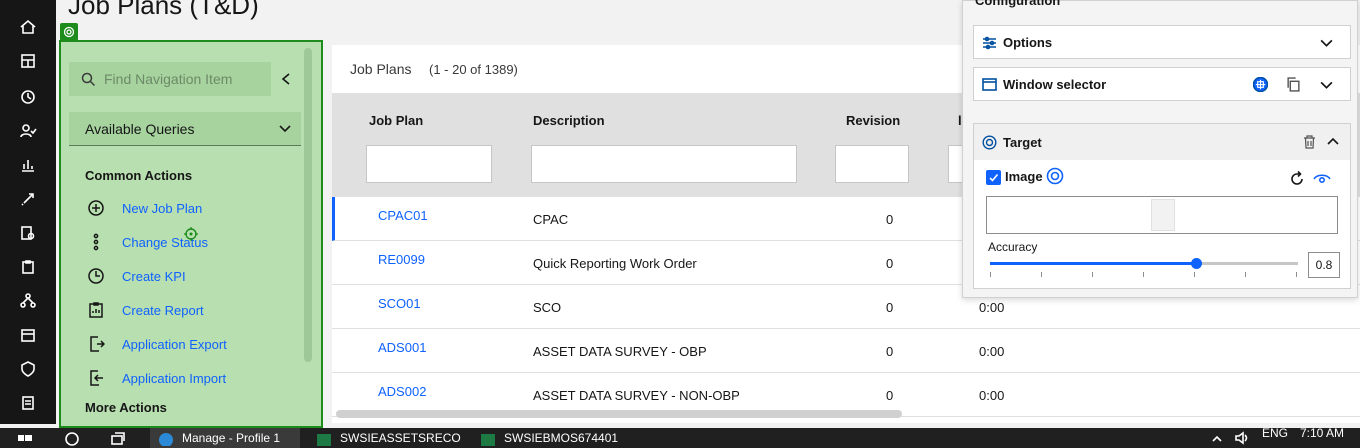  I want to click on available-queries-dropdown: Available Queries, so click(185, 129).